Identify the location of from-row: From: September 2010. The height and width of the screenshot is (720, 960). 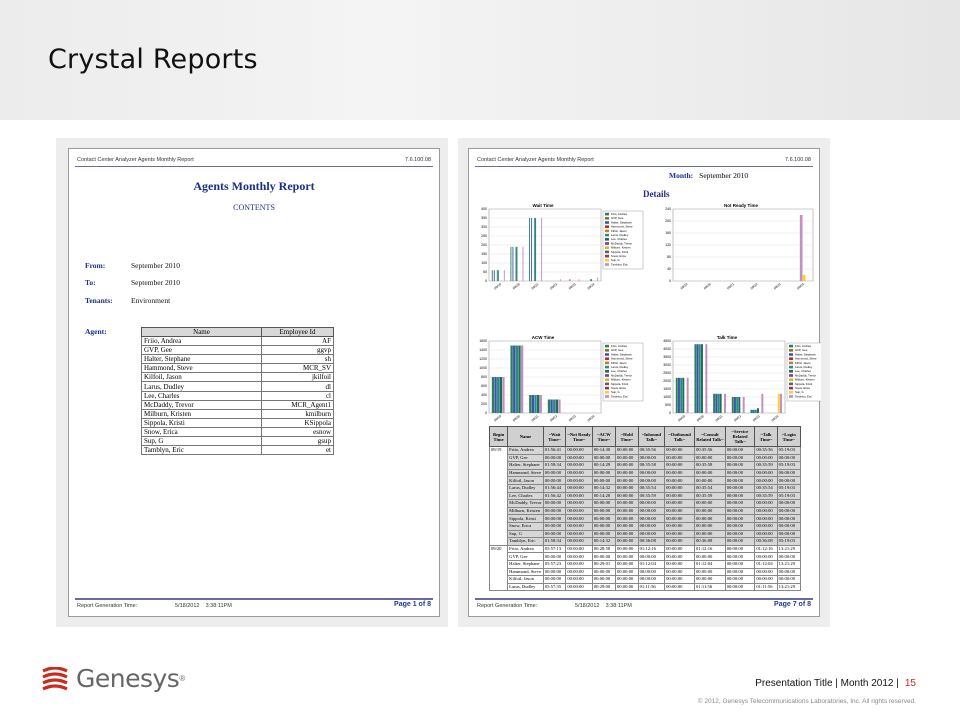
(185, 266).